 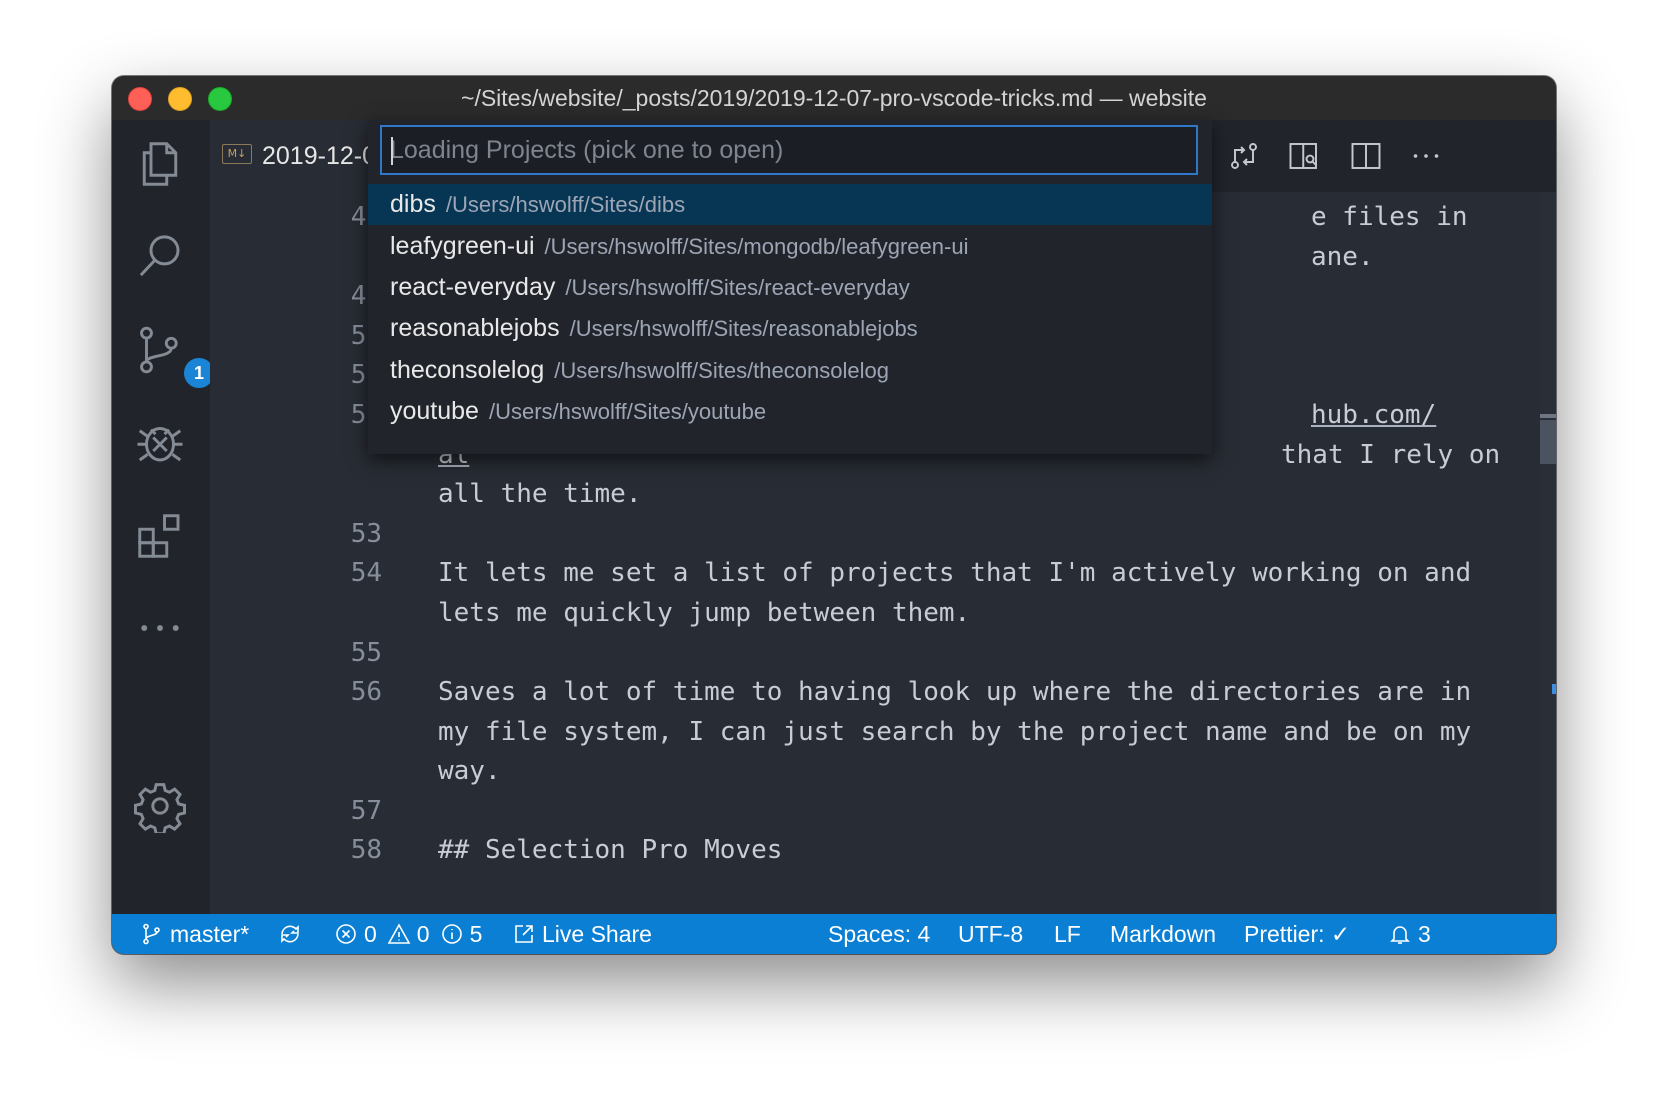 What do you see at coordinates (565, 204) in the screenshot?
I see `project-path: /Users/hswolff/Sites/dibs` at bounding box center [565, 204].